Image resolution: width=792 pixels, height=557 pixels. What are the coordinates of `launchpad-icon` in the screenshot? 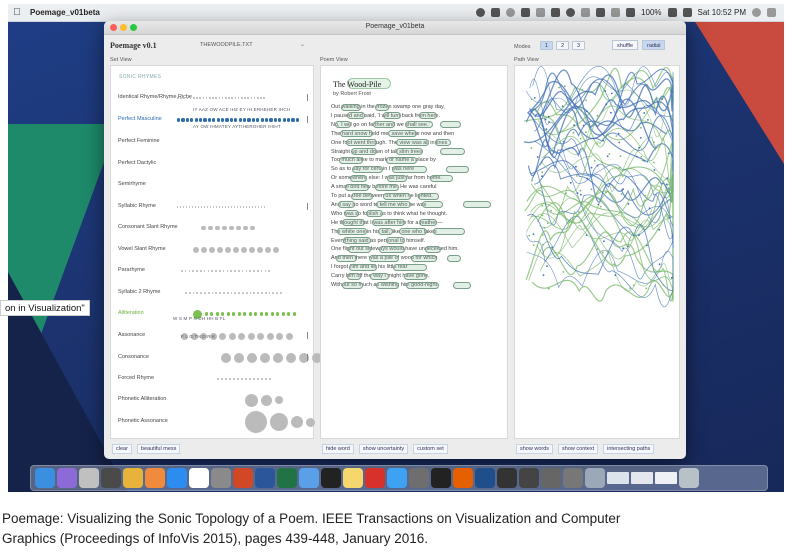 It's located at (89, 478).